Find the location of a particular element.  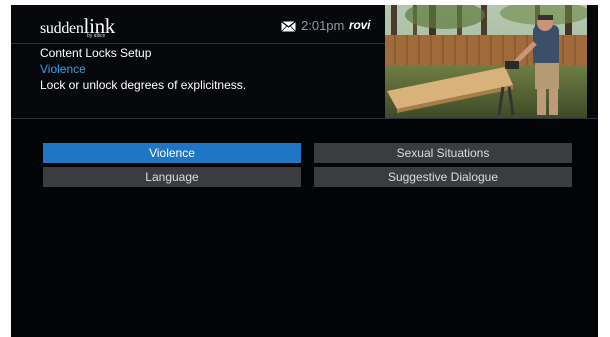

option-language: Language is located at coordinates (172, 177).